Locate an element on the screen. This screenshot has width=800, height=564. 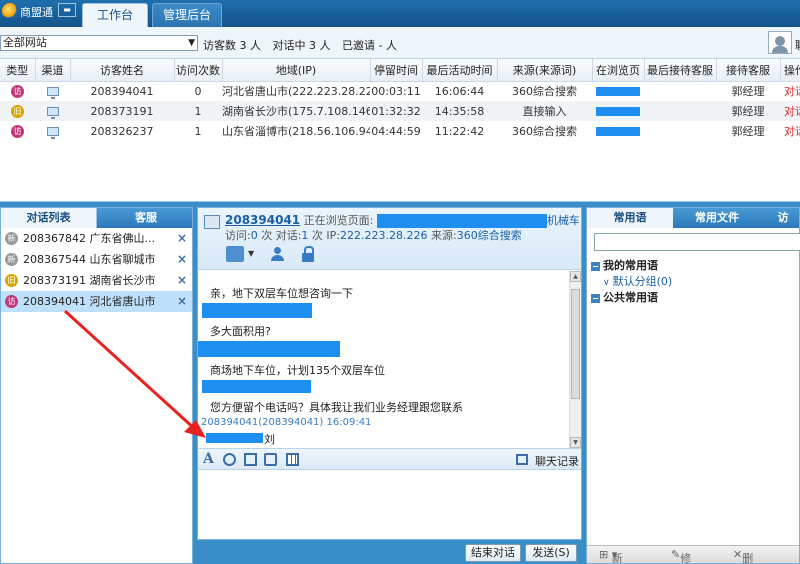
chat-history-button: 聊天记录 is located at coordinates (557, 461).